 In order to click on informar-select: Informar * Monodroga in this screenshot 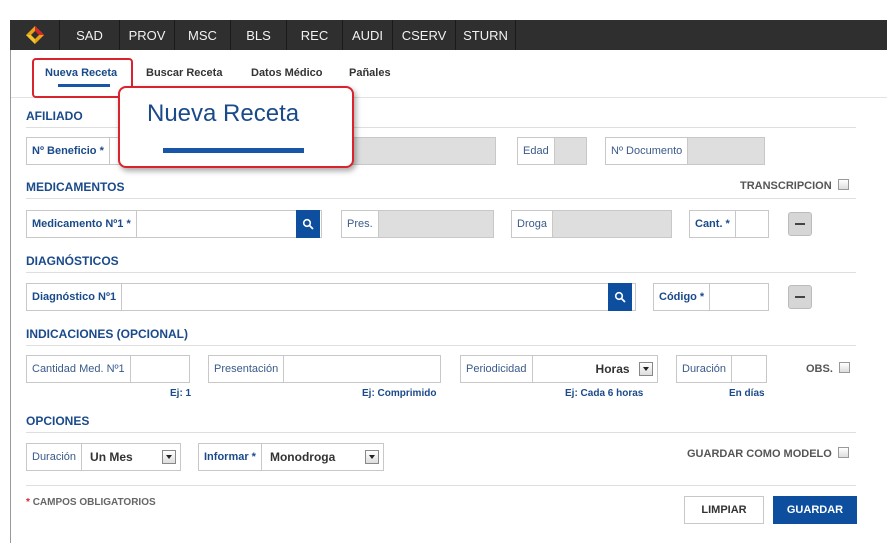, I will do `click(291, 457)`.